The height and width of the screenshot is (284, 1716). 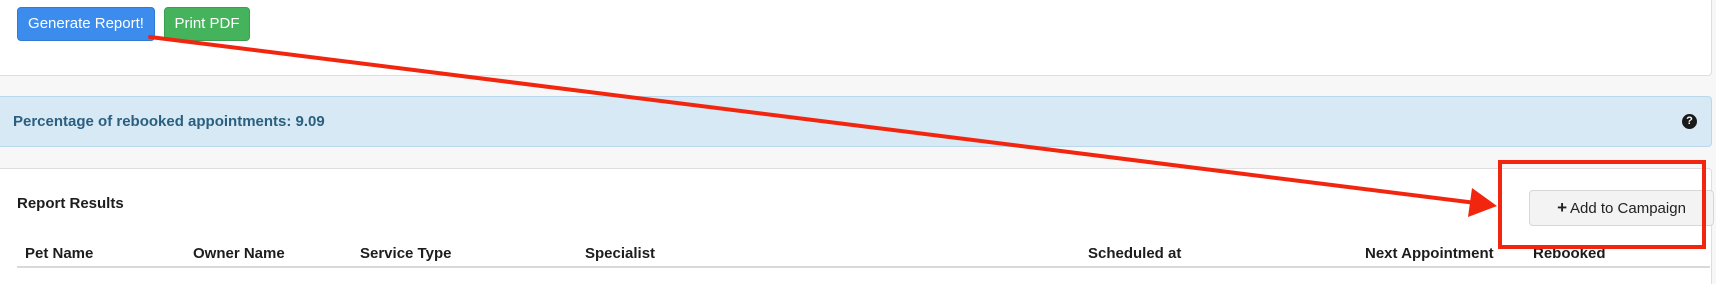 I want to click on generate-report-button: Generate Report!, so click(x=86, y=24).